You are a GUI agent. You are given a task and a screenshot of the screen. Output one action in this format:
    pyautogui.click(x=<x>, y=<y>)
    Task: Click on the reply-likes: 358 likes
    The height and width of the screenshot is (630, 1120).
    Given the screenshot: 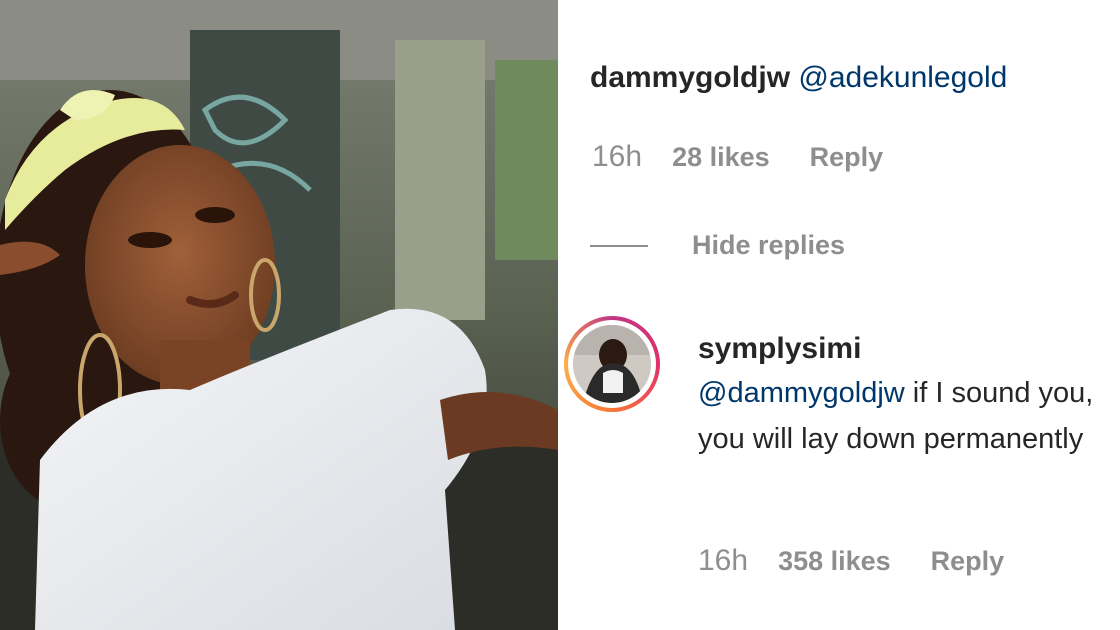 What is the action you would take?
    pyautogui.click(x=834, y=561)
    